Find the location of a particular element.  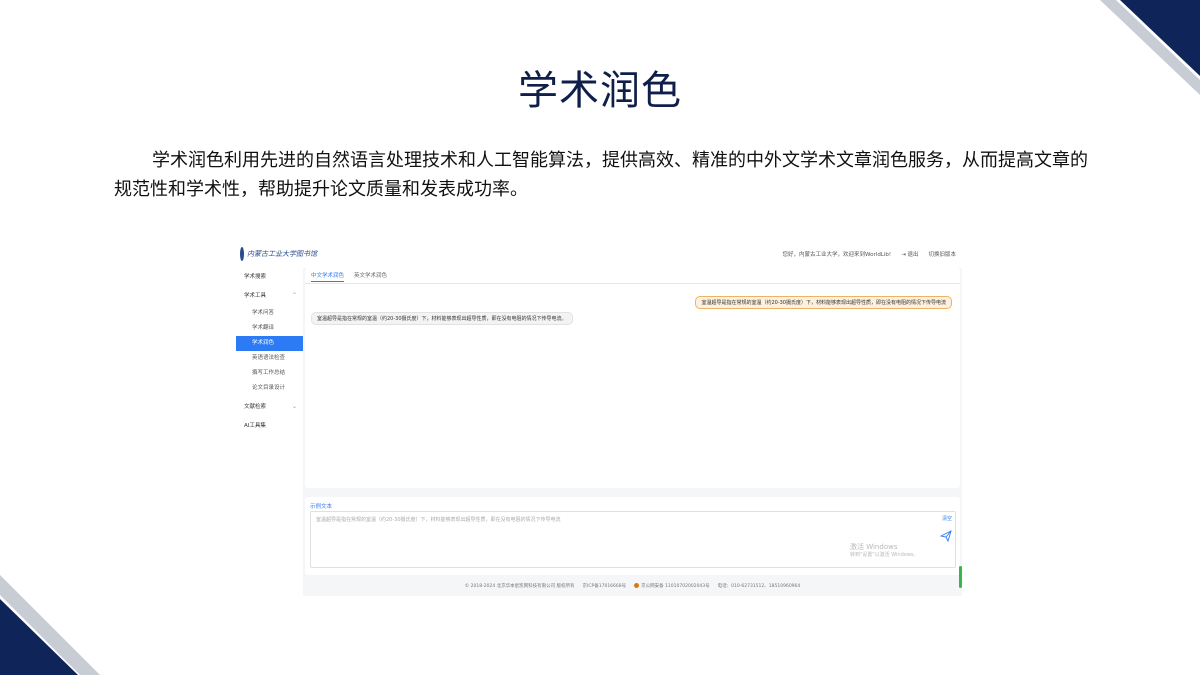

sidebar-item-academic-tools: 学术工具 ⌃ is located at coordinates (269, 296).